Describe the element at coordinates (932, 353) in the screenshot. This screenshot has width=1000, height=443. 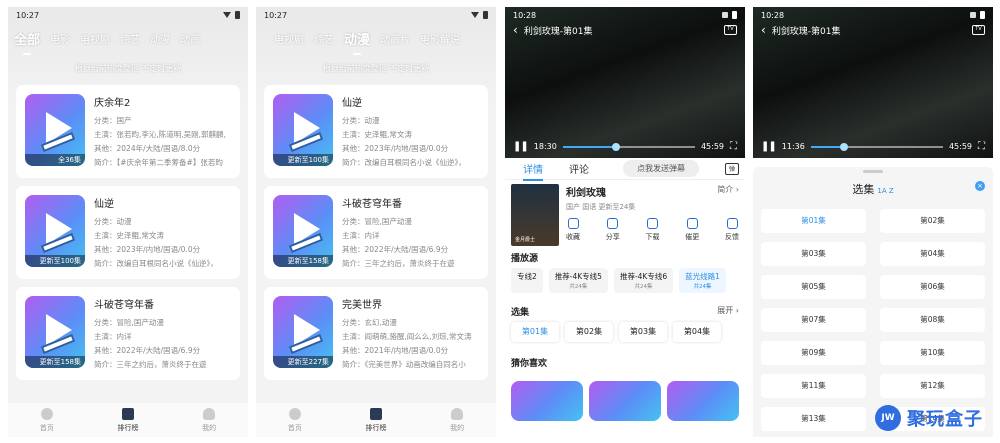
I see `episode-item: 第10集` at that location.